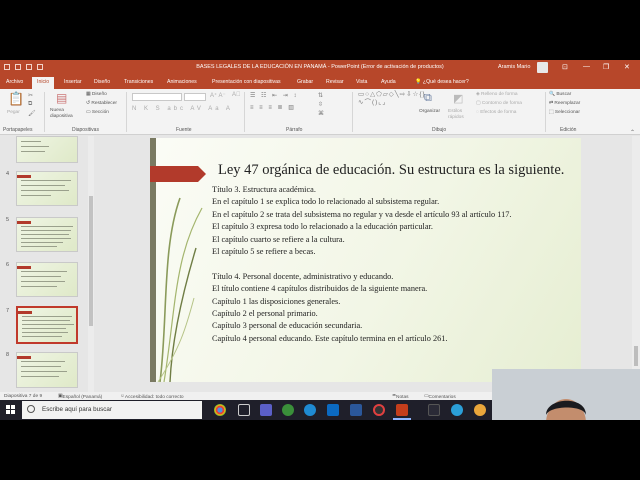  I want to click on powerpoint-icon, so click(402, 410).